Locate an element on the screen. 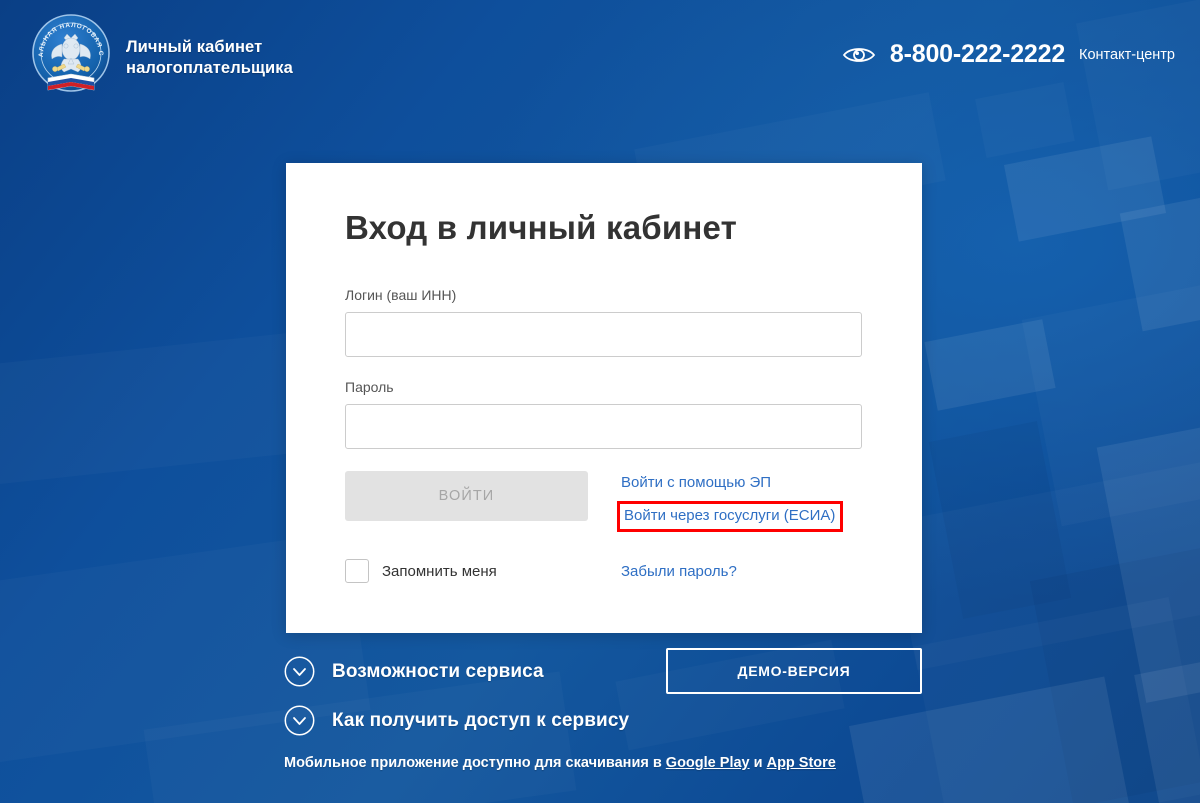  brand-title: Личный кабинет налогоплательщика is located at coordinates (209, 57).